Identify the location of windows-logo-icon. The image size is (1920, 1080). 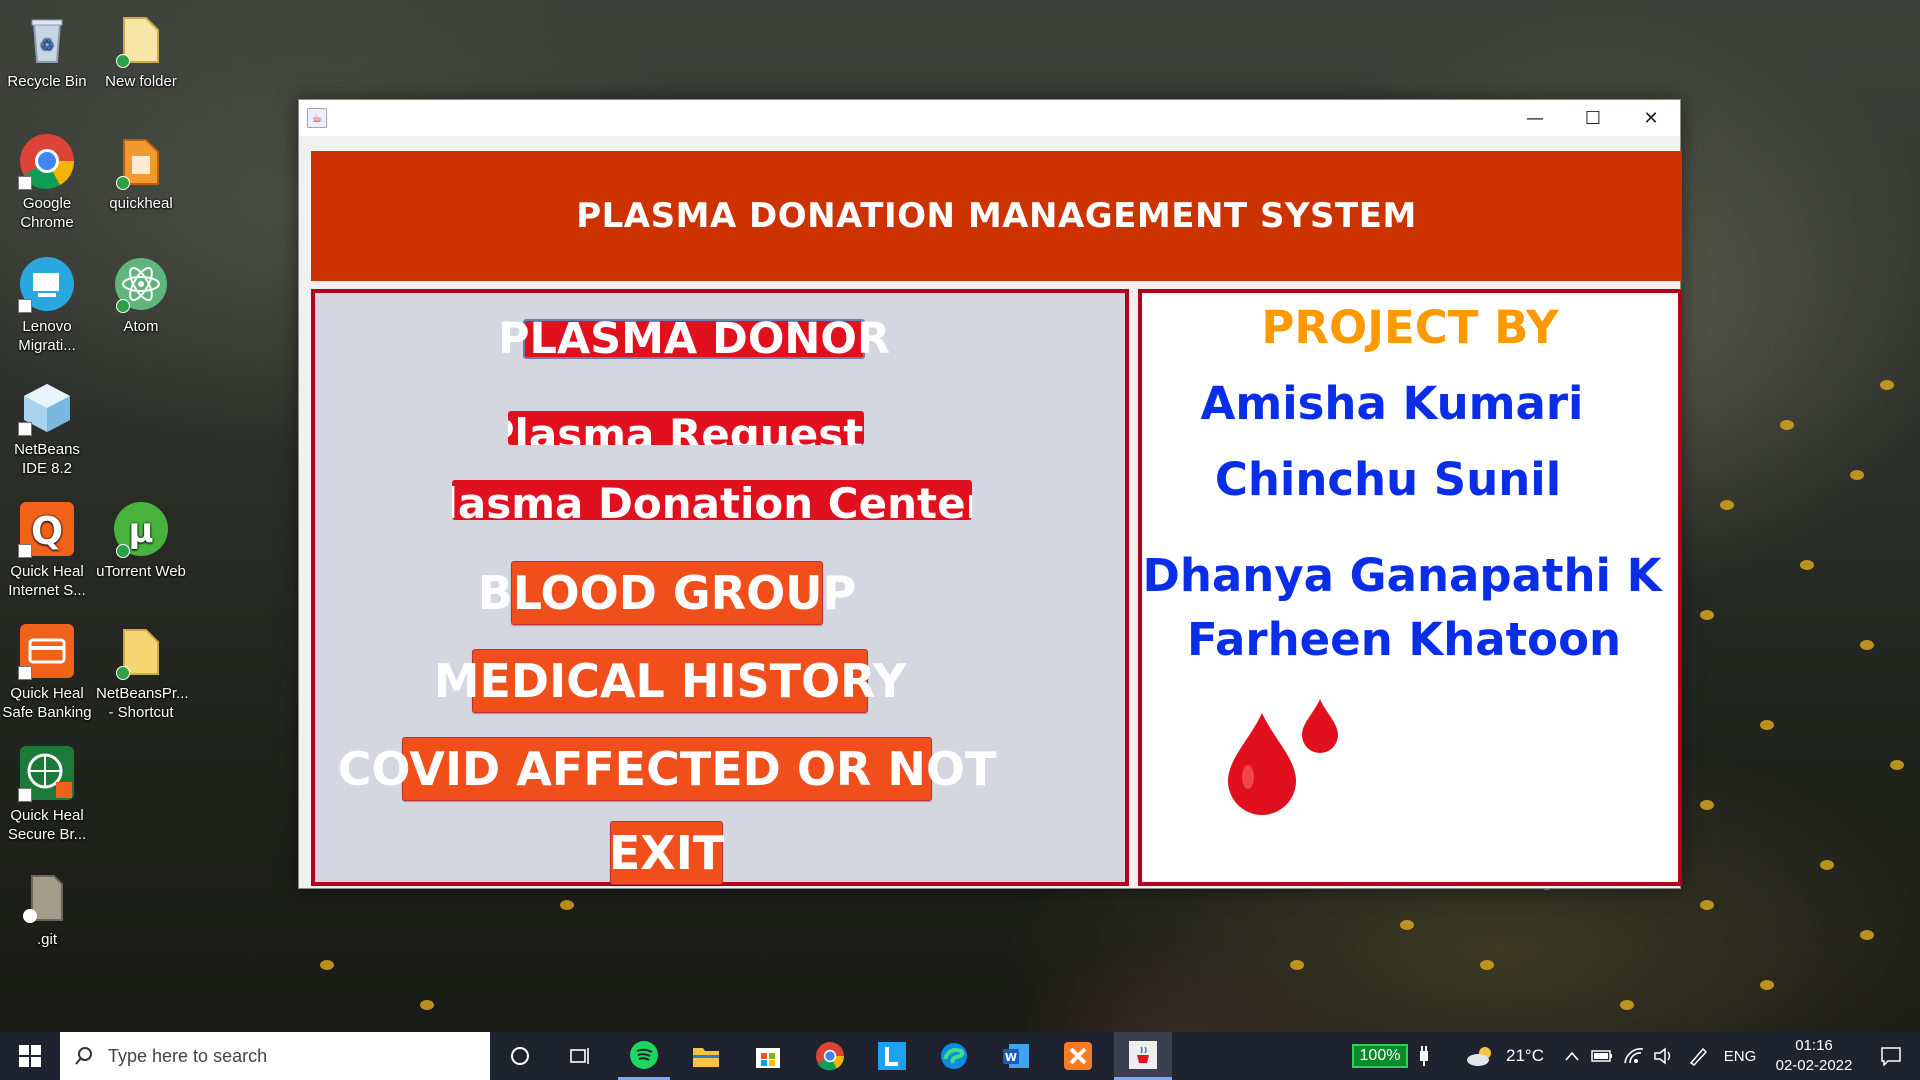
(30, 1056).